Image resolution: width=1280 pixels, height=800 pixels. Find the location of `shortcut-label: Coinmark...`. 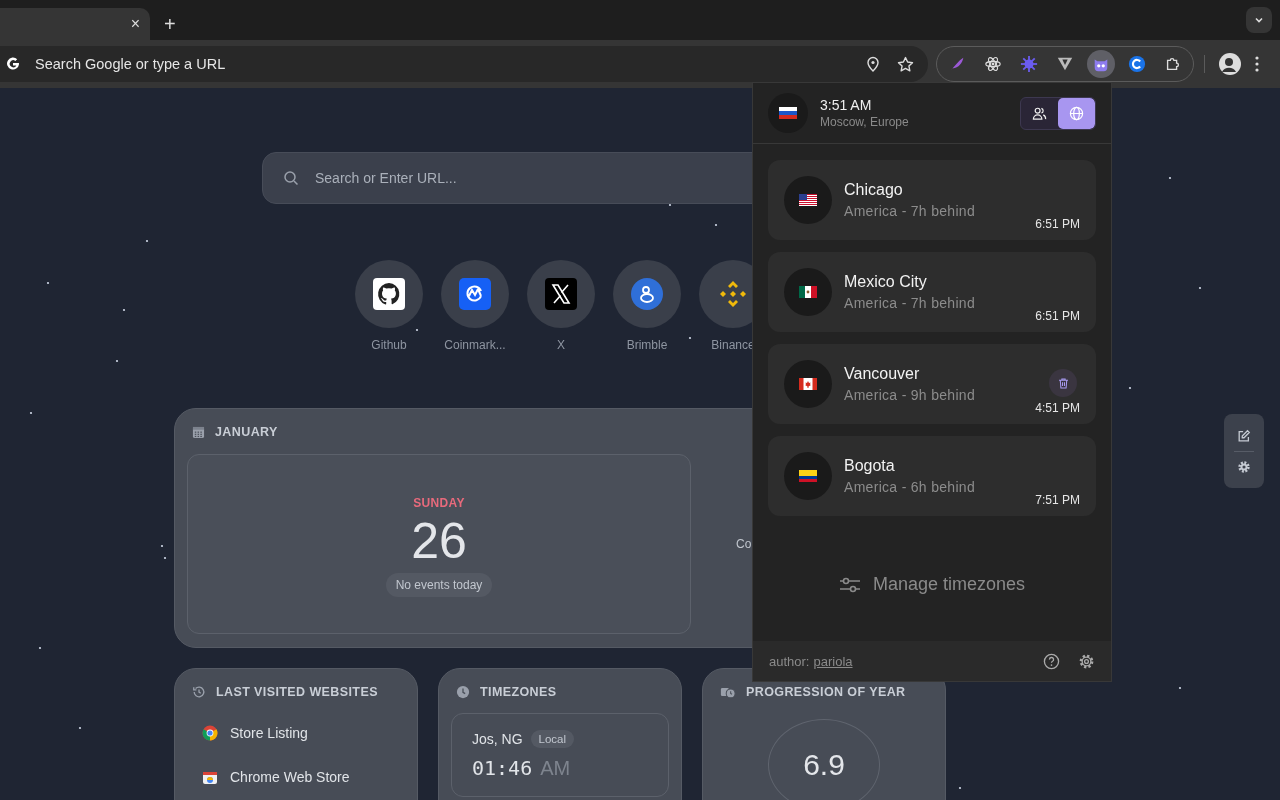

shortcut-label: Coinmark... is located at coordinates (475, 345).